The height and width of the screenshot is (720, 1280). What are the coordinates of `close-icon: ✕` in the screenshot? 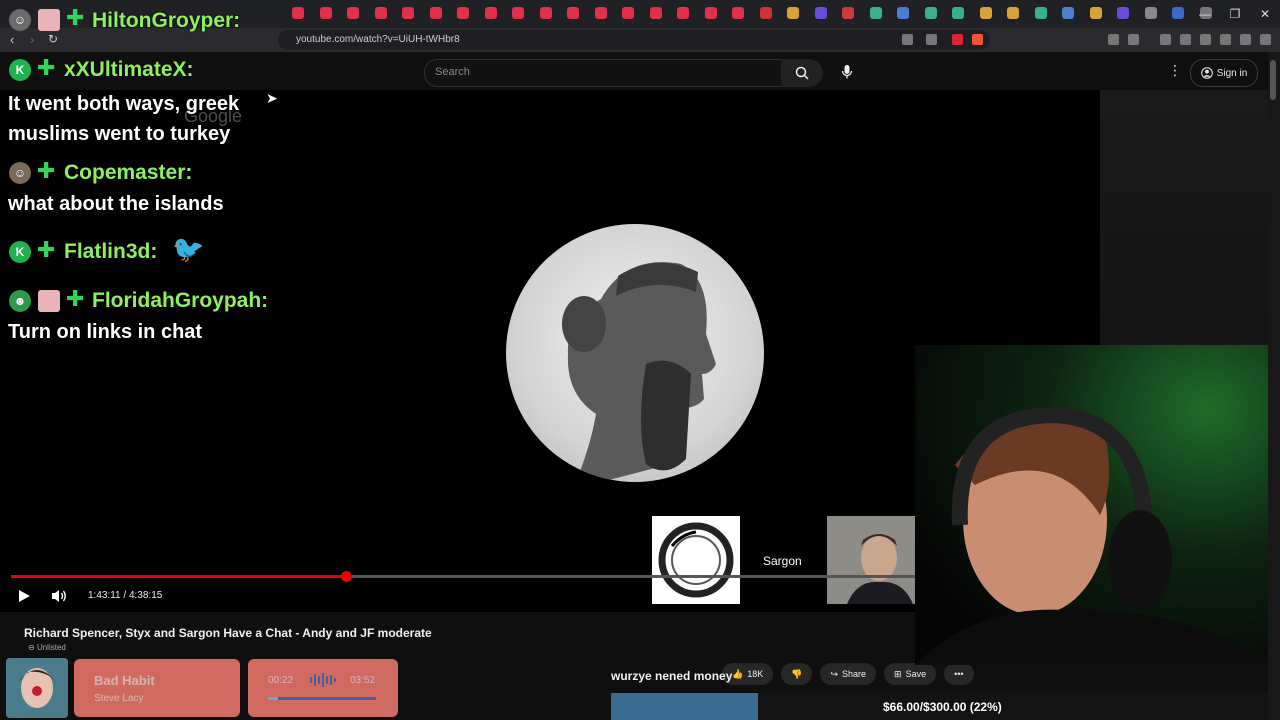 It's located at (1265, 14).